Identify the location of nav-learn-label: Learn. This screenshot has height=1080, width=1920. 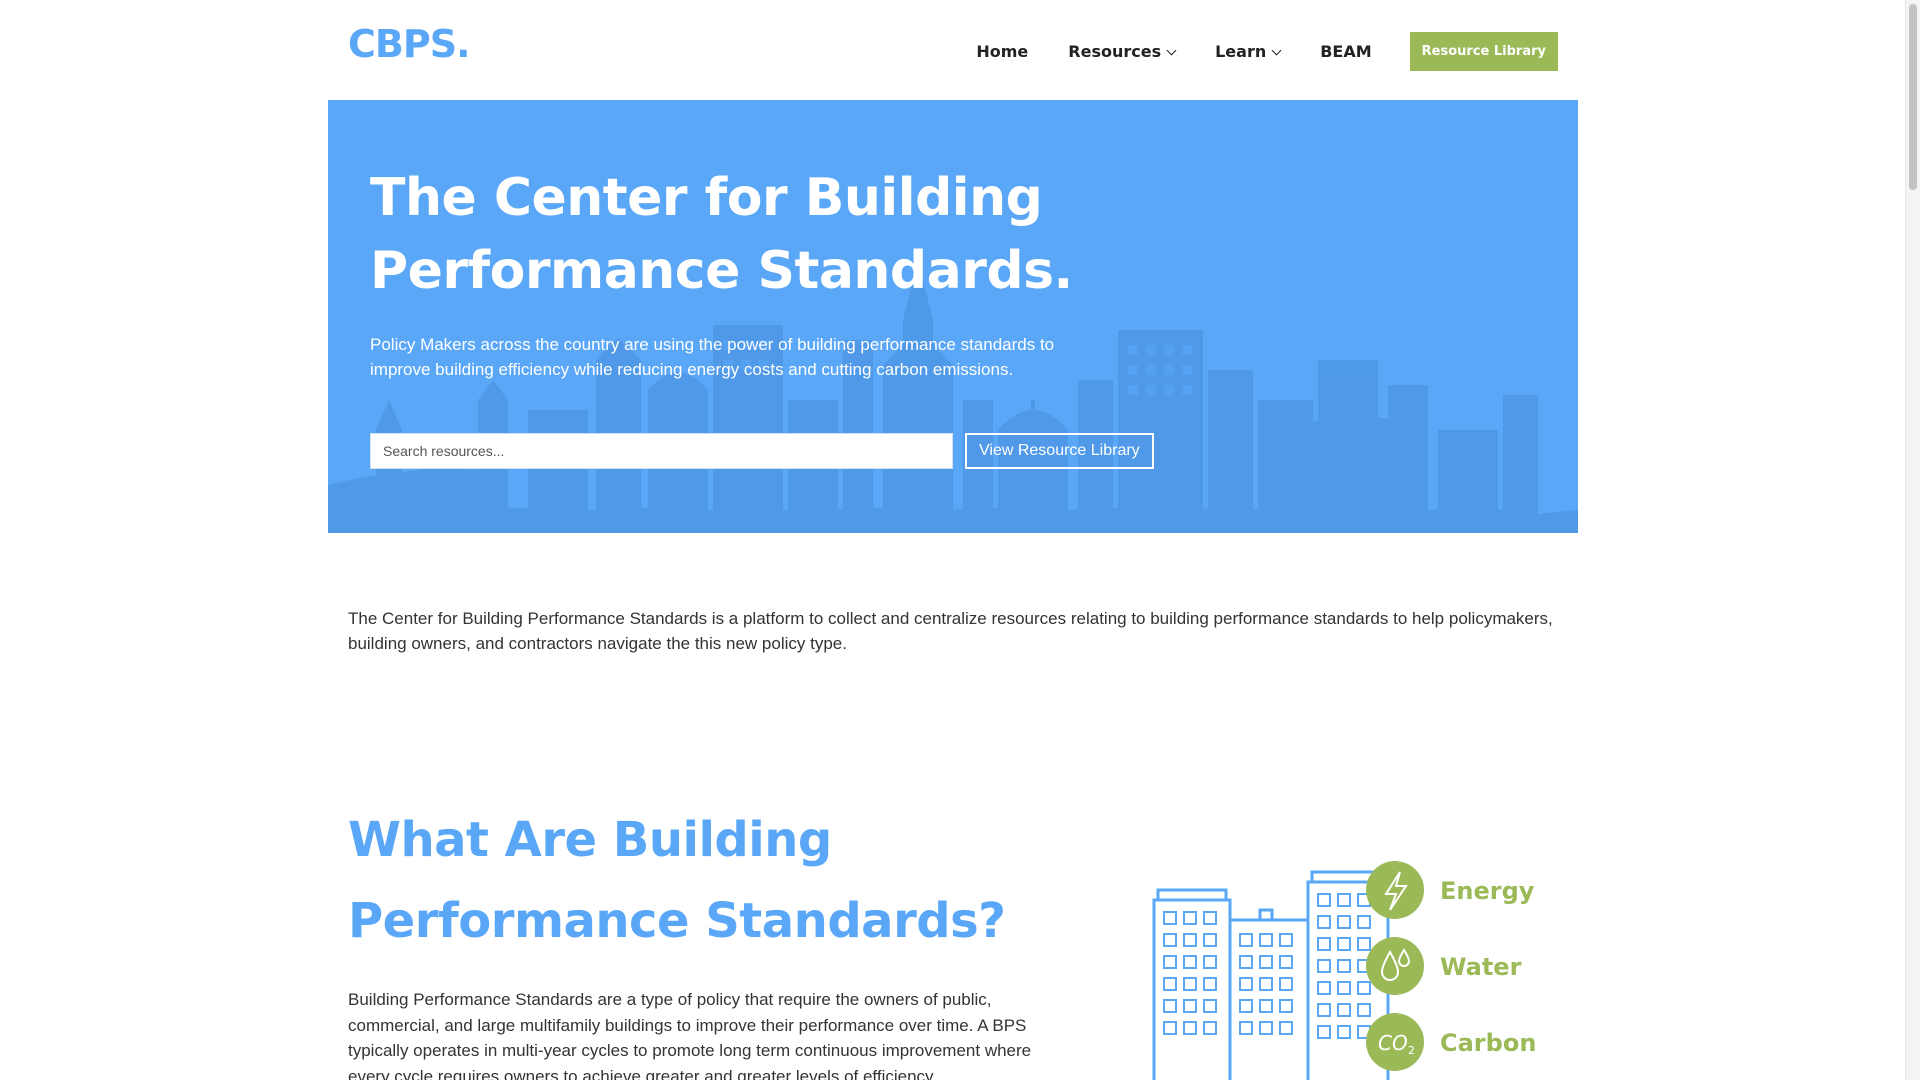
(1241, 51).